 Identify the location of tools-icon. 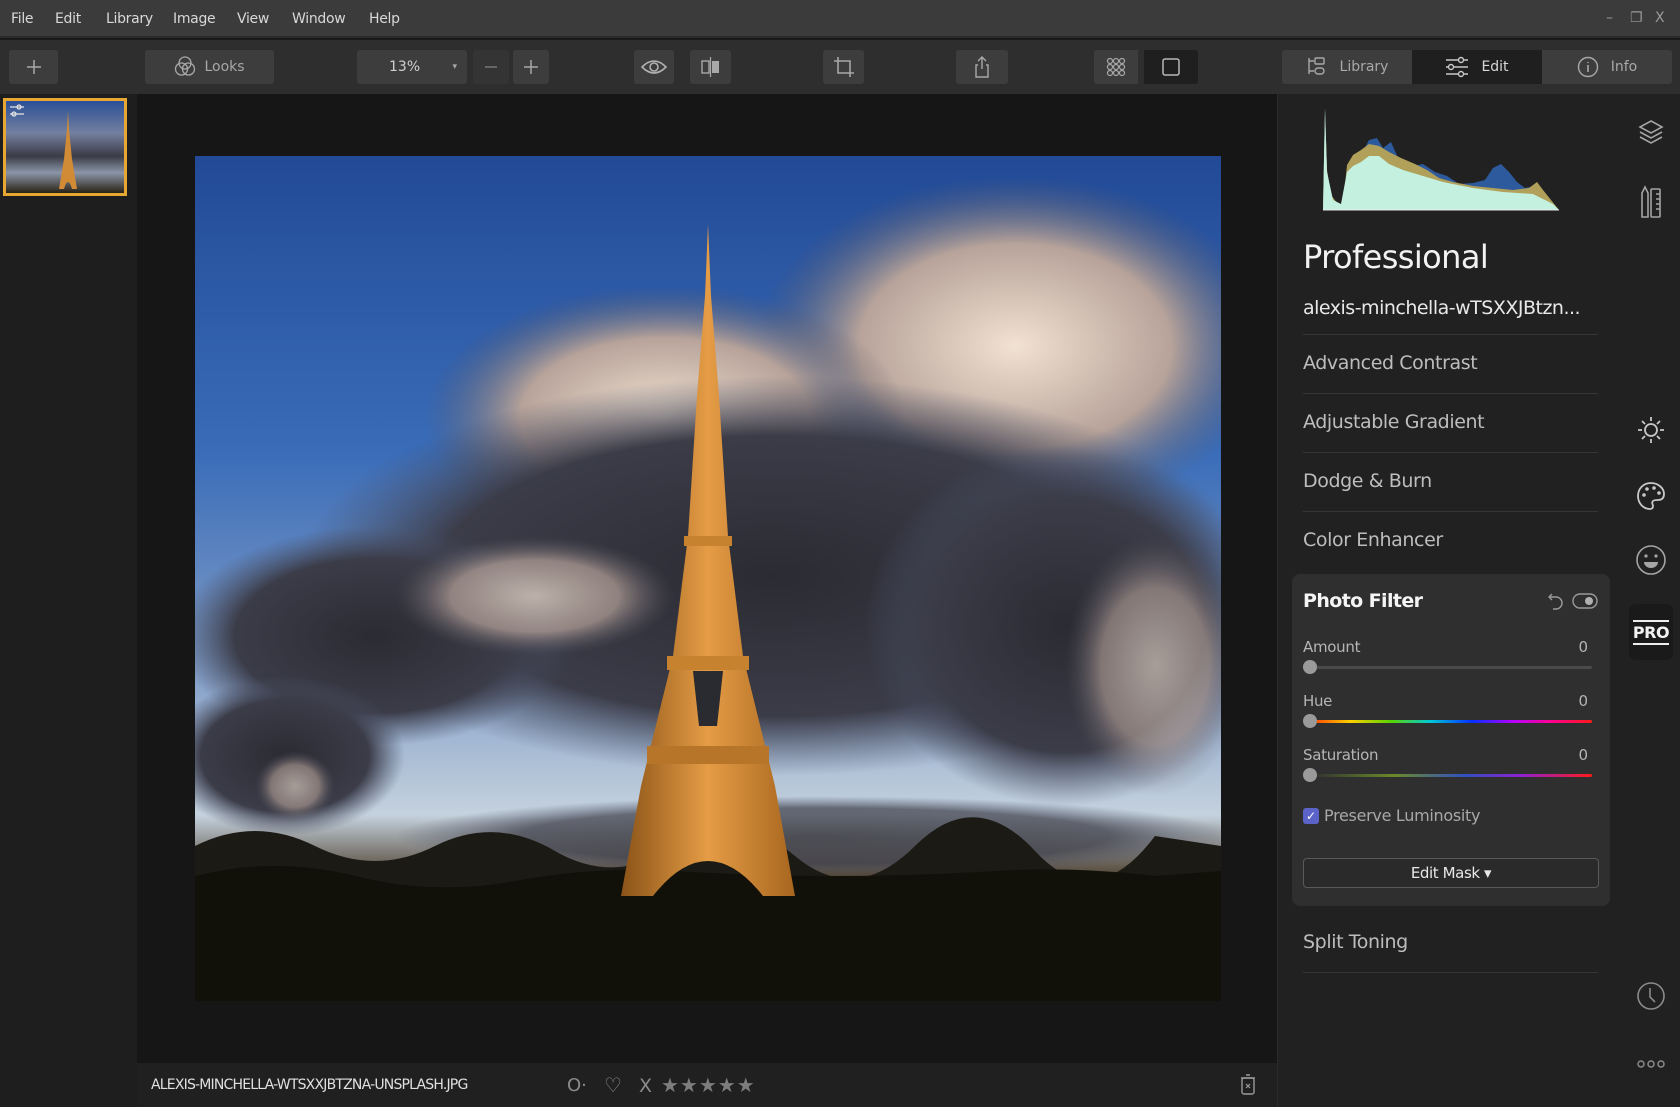
(1651, 202).